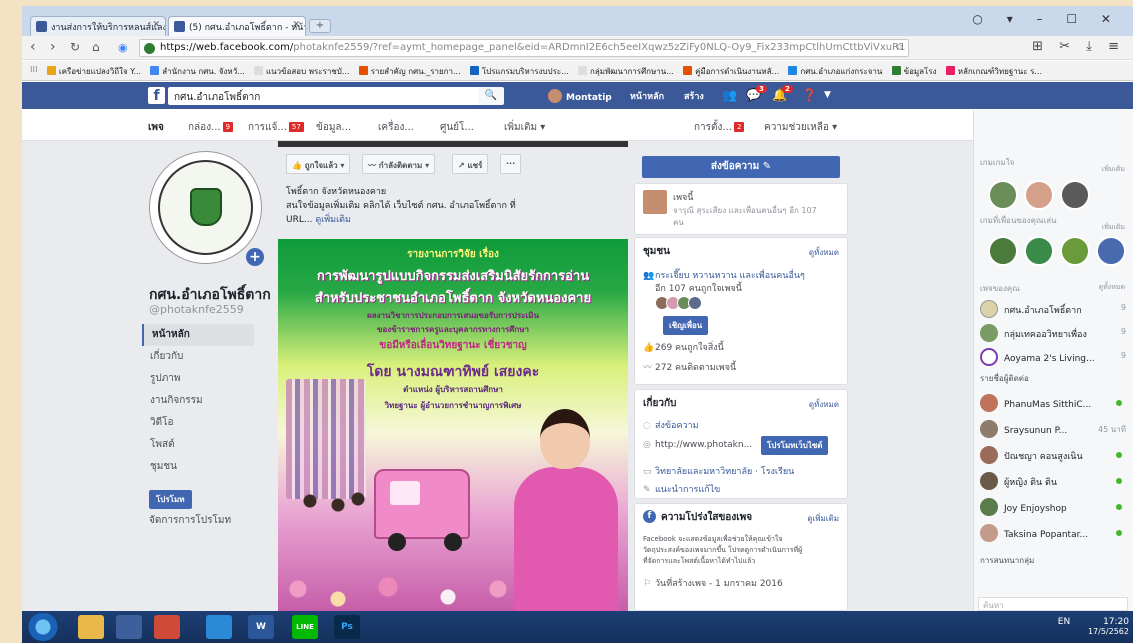 Image resolution: width=1133 pixels, height=643 pixels. What do you see at coordinates (730, 276) in the screenshot?
I see `community-invite-link: กระเจี๊ยบ หวานหวาน และเพื่อนคนอื่นๆ` at bounding box center [730, 276].